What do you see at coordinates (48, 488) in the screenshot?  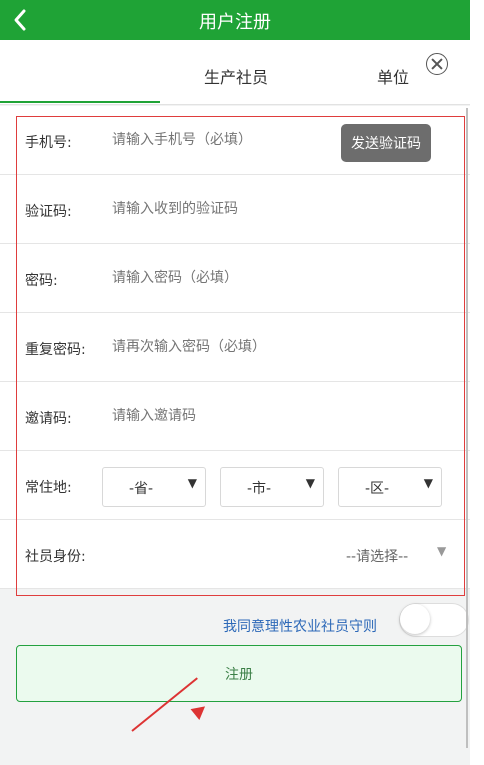 I see `residence-label: 常住地:` at bounding box center [48, 488].